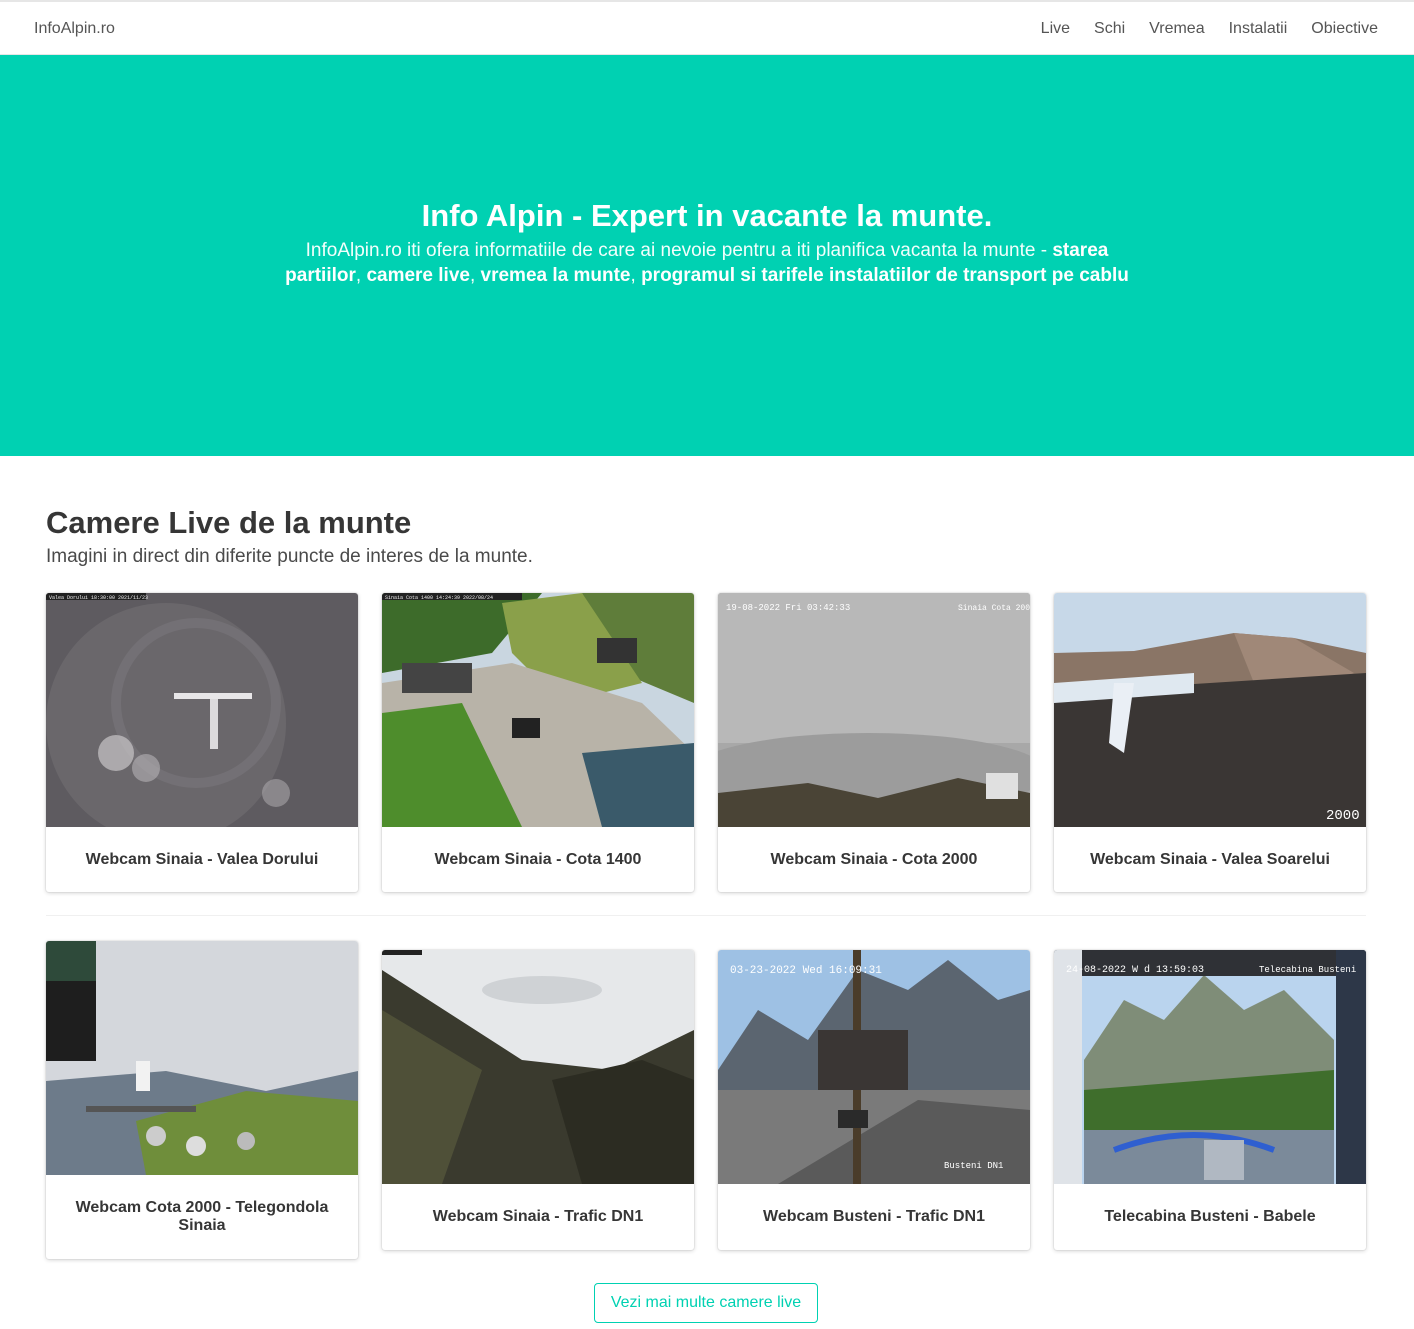 Image resolution: width=1414 pixels, height=1329 pixels. Describe the element at coordinates (707, 215) in the screenshot. I see `hero-title: Info Alpin - Expert in vacante la munte.` at that location.